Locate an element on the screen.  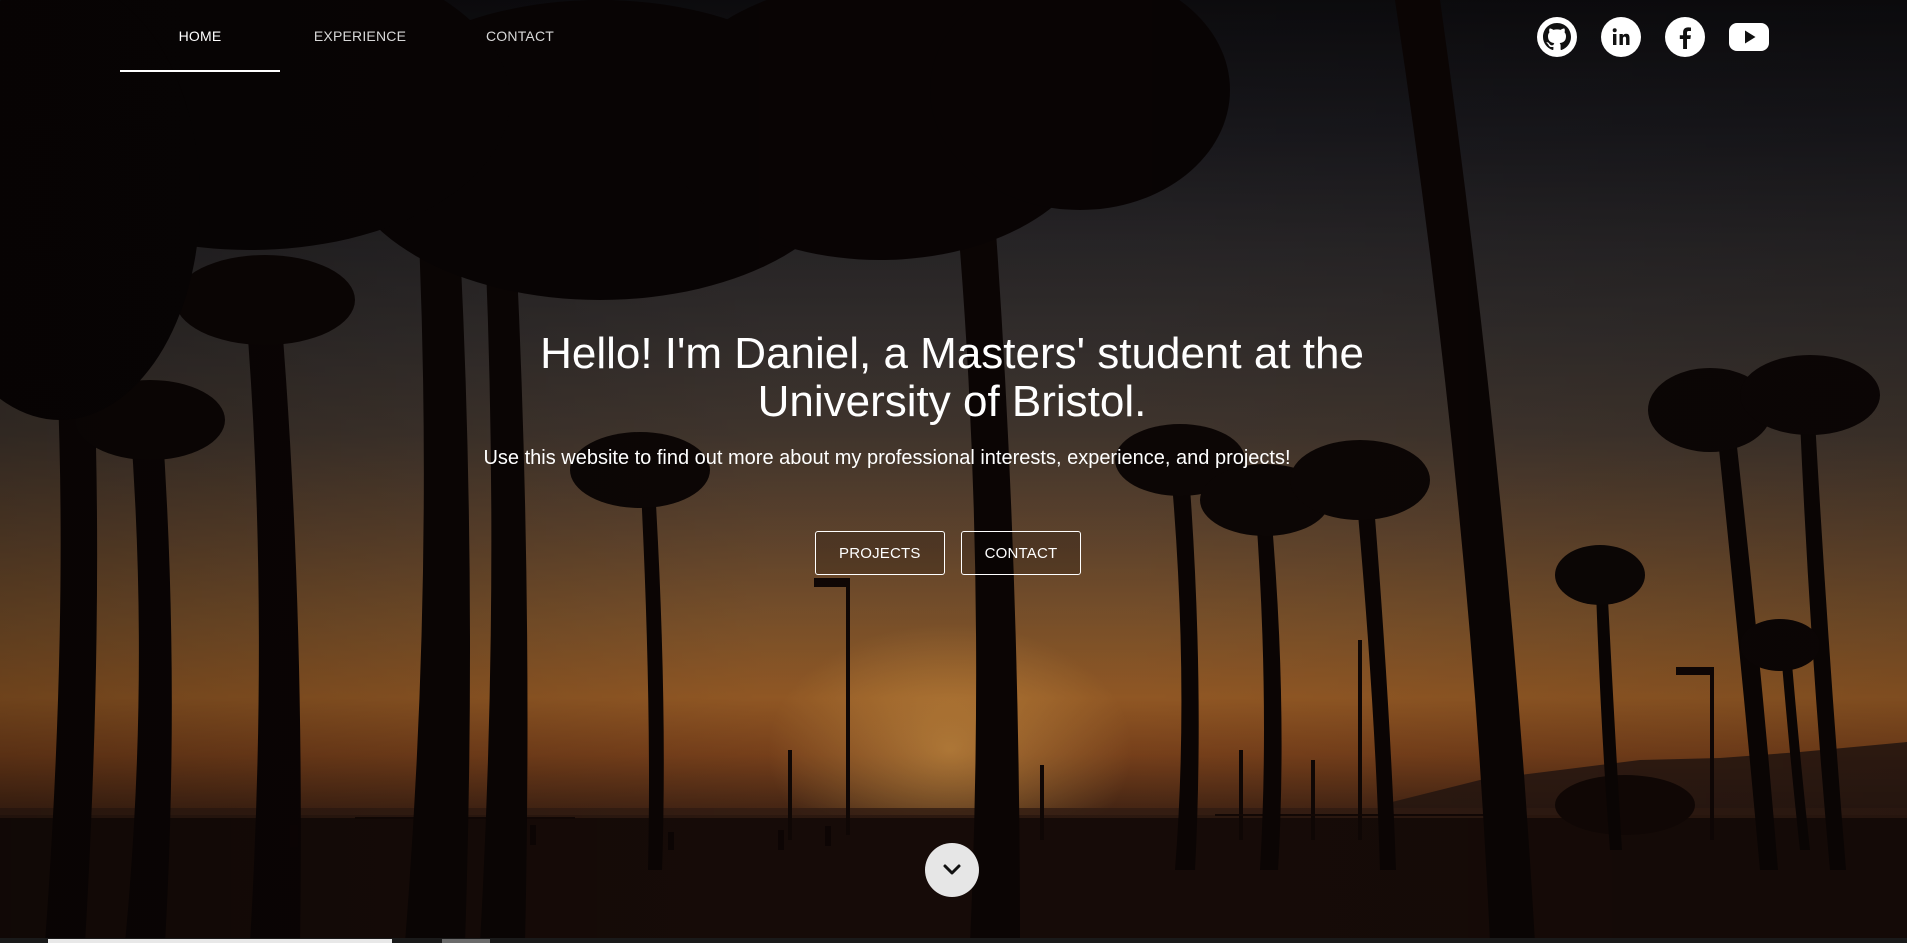
youtube-icon is located at coordinates (1749, 37).